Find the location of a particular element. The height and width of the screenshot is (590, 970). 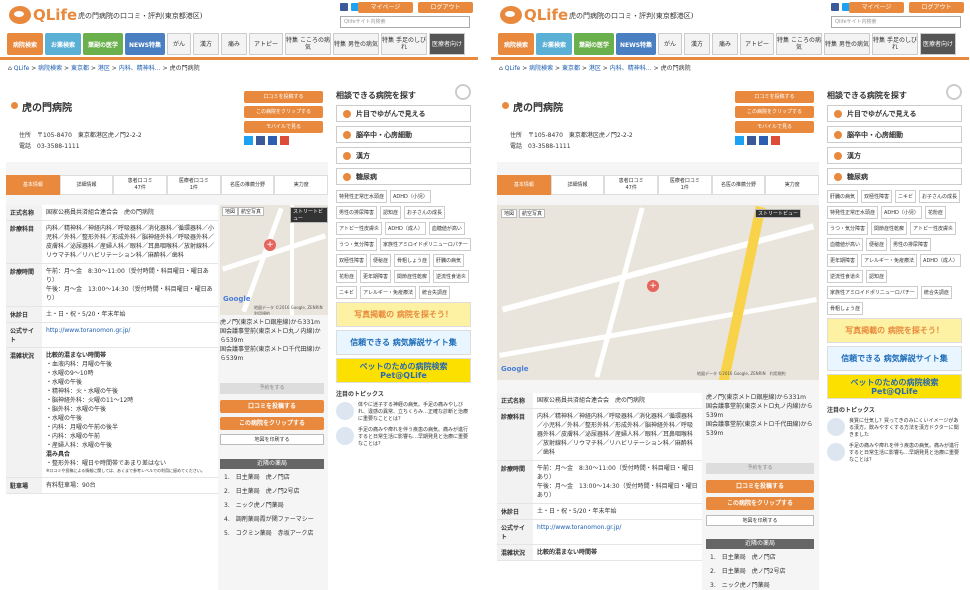

map-pin-icon: + is located at coordinates (270, 245).